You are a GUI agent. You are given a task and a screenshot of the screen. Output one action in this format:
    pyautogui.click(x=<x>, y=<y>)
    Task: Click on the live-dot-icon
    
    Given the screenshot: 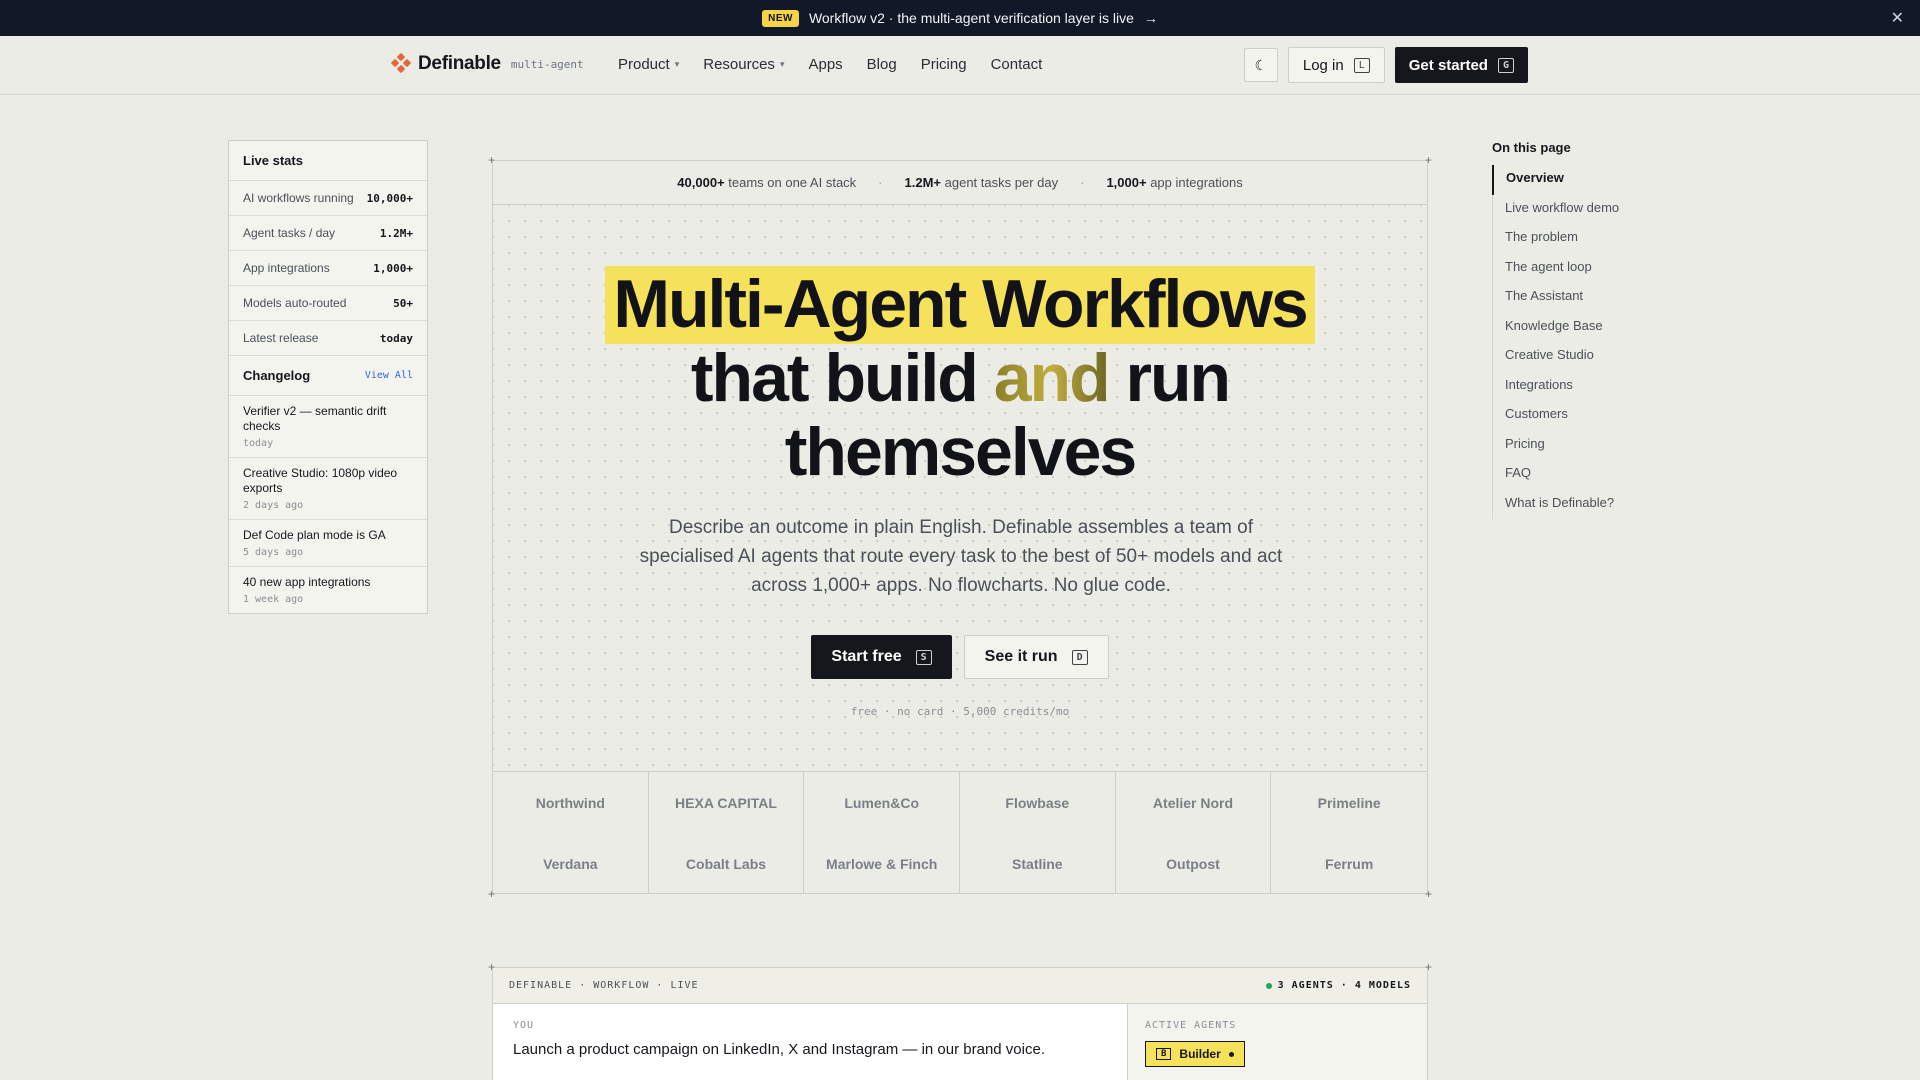 What is the action you would take?
    pyautogui.click(x=1268, y=985)
    